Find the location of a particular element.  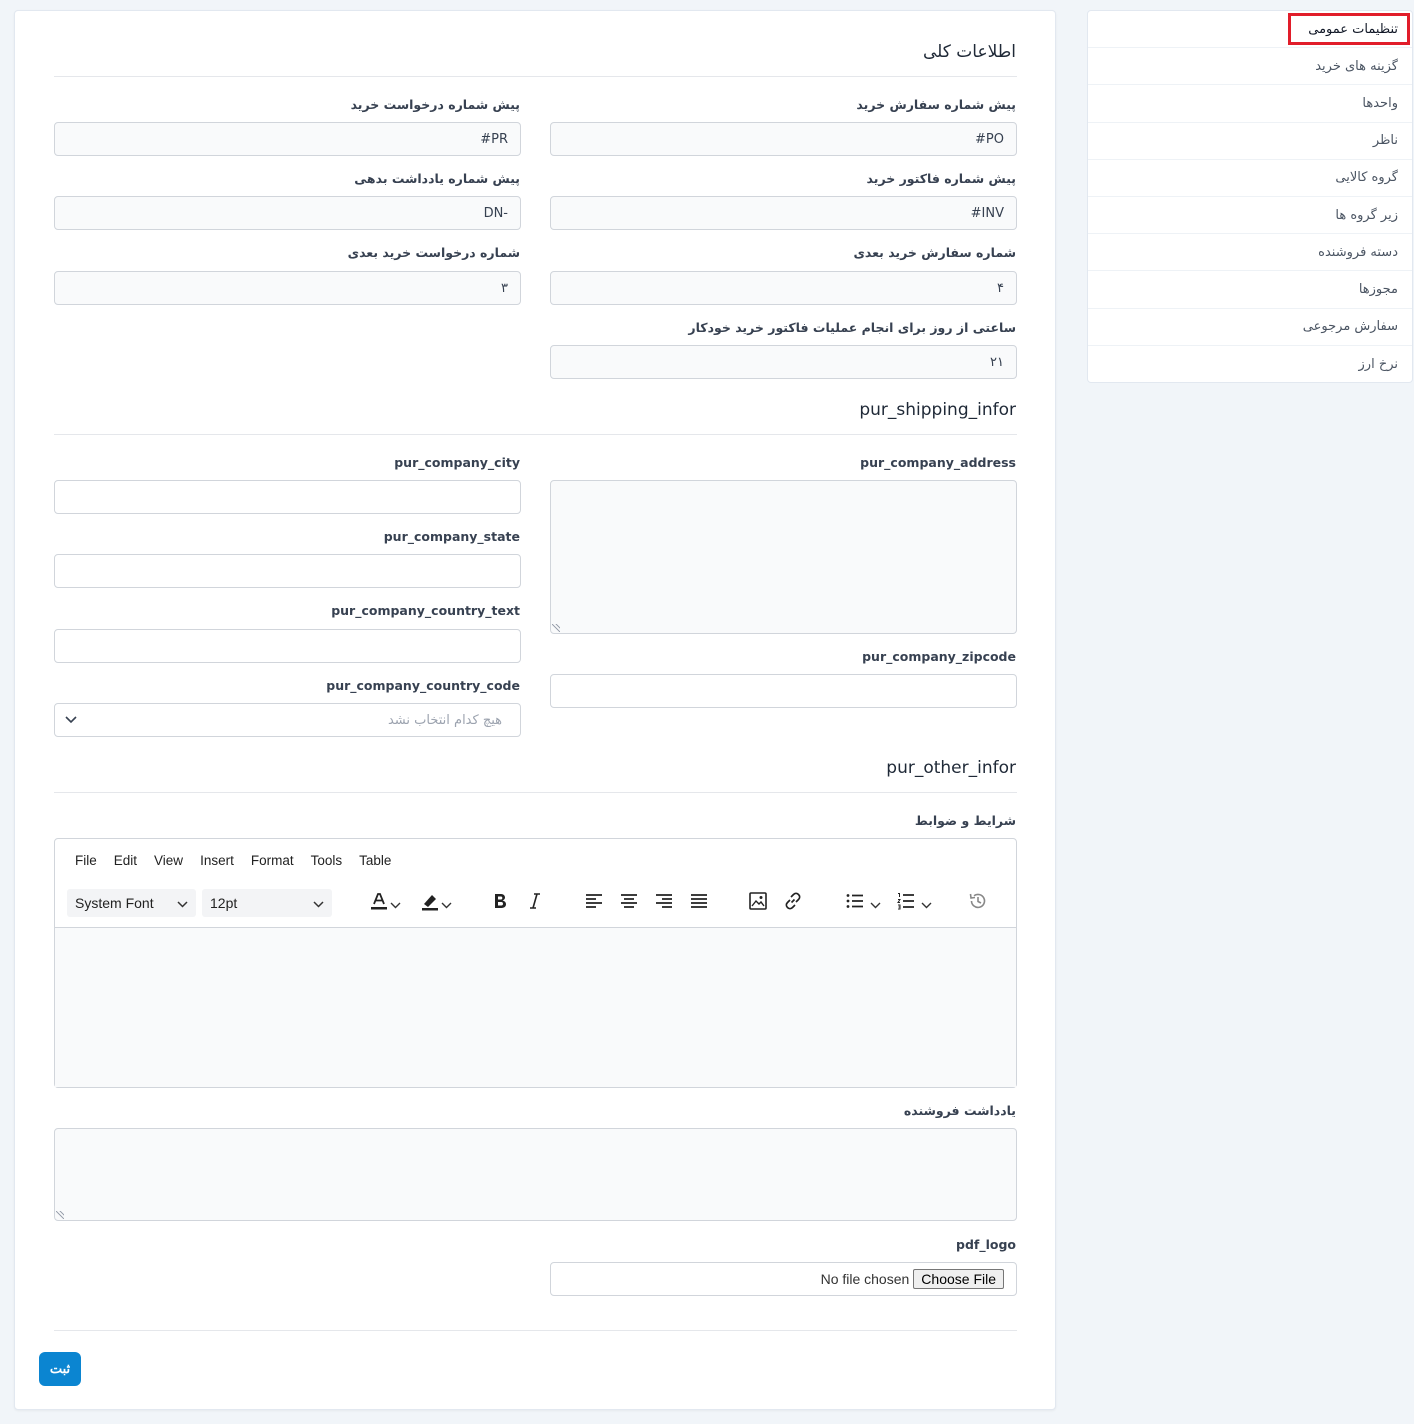

pdf-logo-file-input: No file chosen Choose File is located at coordinates (783, 1279).